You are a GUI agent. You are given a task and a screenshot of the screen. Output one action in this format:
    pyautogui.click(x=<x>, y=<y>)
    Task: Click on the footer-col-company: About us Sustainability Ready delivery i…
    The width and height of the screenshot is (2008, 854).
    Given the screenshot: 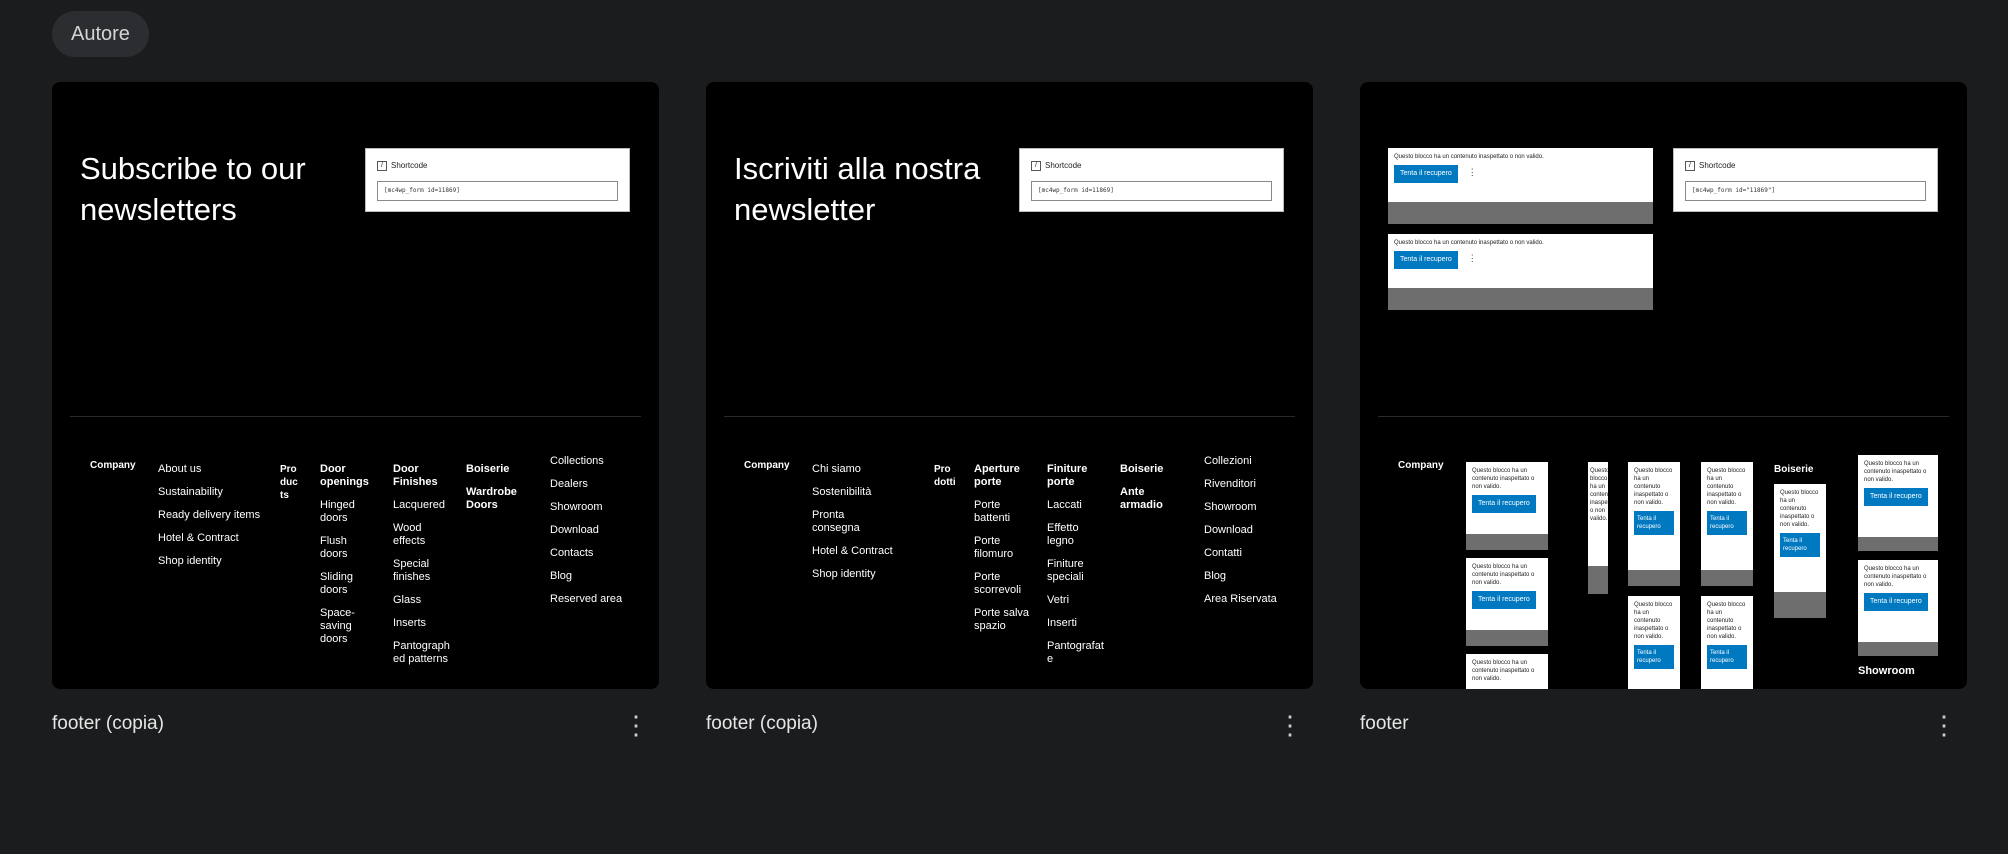 What is the action you would take?
    pyautogui.click(x=209, y=515)
    